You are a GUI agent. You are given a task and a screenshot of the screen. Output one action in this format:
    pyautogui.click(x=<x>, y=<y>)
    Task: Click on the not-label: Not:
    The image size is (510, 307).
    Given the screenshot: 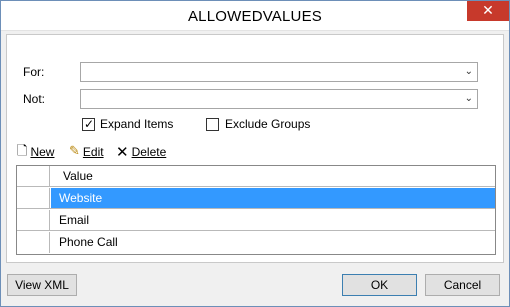 What is the action you would take?
    pyautogui.click(x=34, y=99)
    